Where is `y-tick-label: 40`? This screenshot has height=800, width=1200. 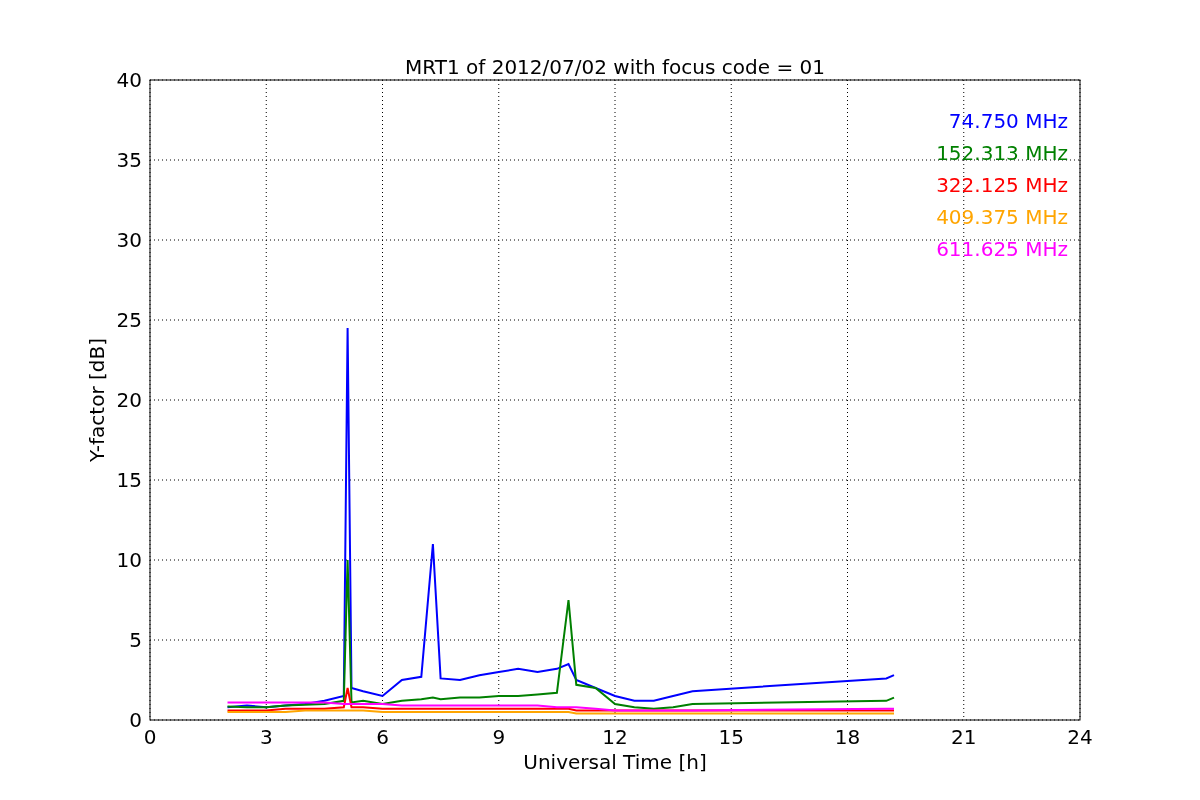 y-tick-label: 40 is located at coordinates (129, 80).